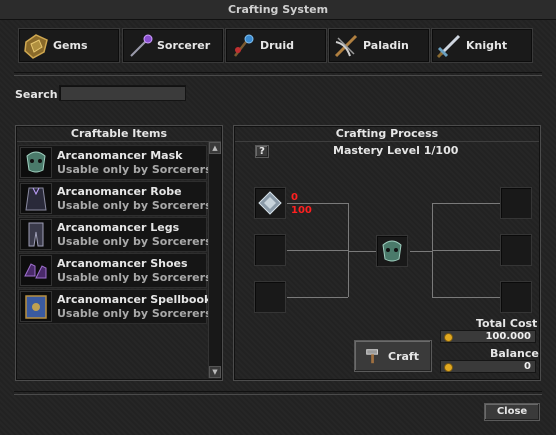  Describe the element at coordinates (120, 155) in the screenshot. I see `item-name: Arcanomancer Mask` at that location.